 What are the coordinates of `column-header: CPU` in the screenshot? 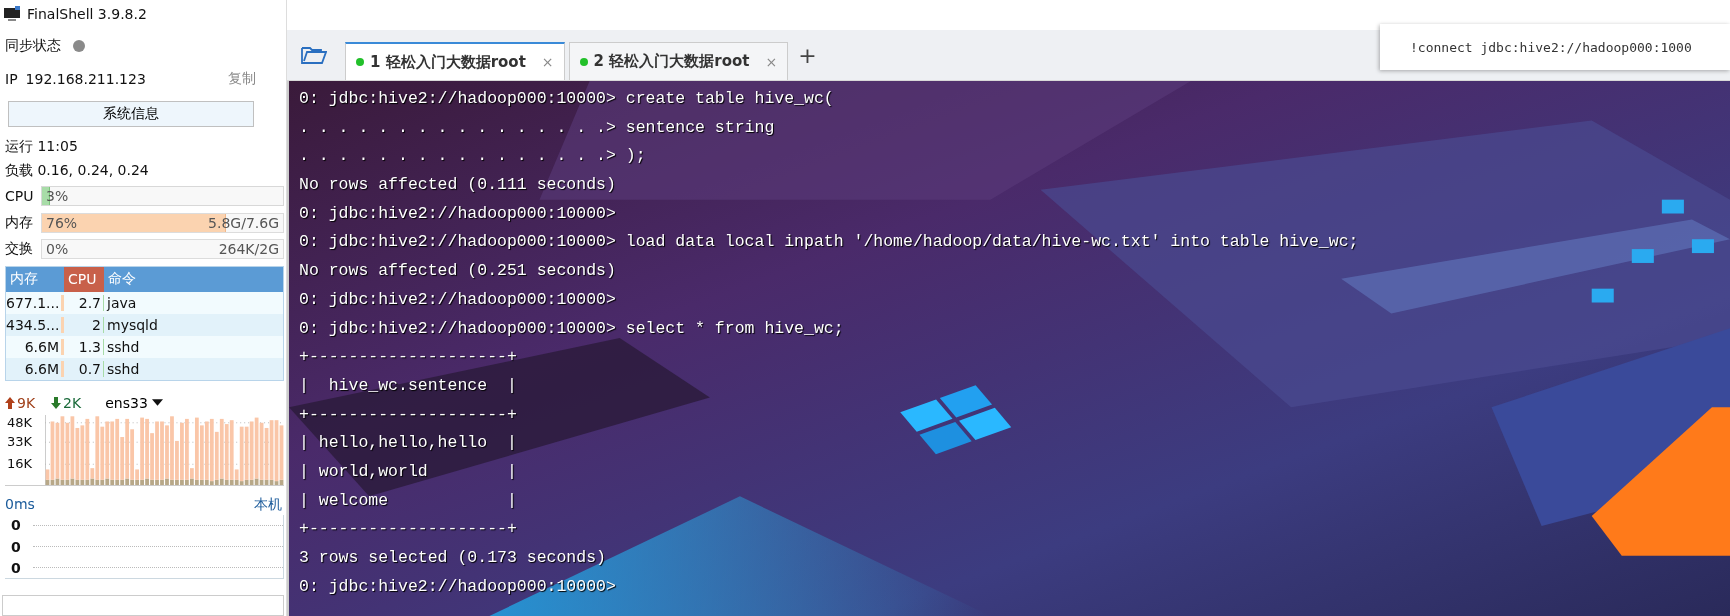 It's located at (84, 279).